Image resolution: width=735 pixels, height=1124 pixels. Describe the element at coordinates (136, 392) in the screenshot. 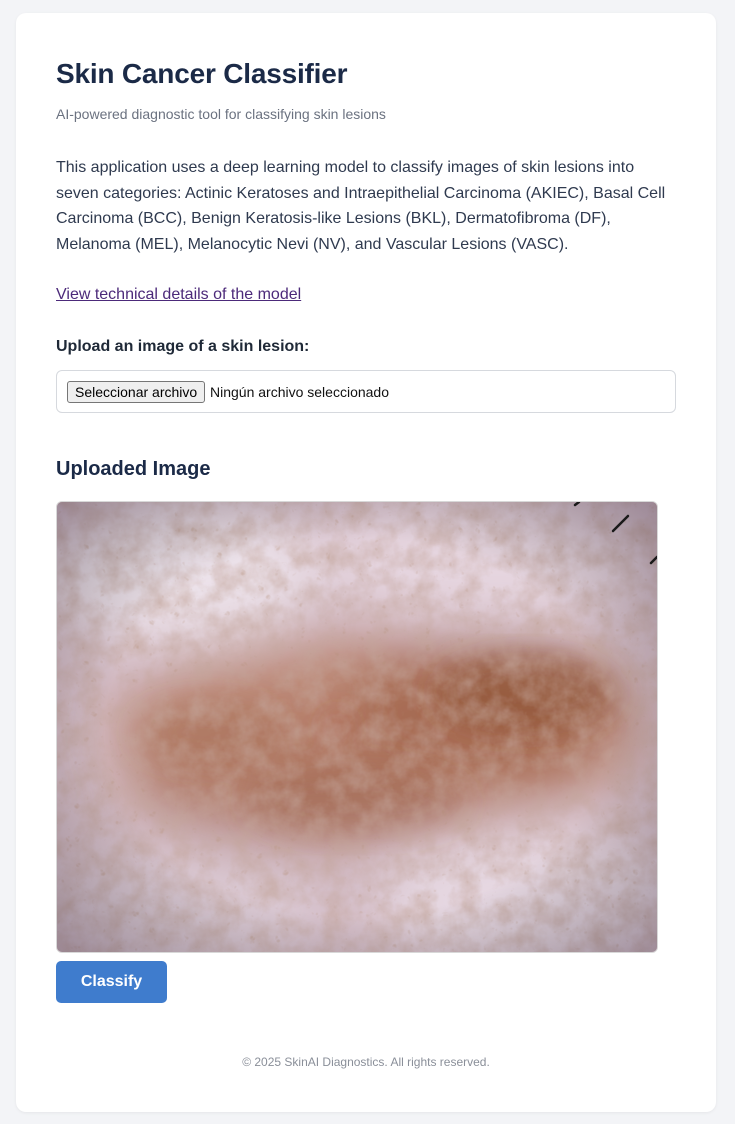

I see `choose-file-button: Seleccionar archivo` at that location.